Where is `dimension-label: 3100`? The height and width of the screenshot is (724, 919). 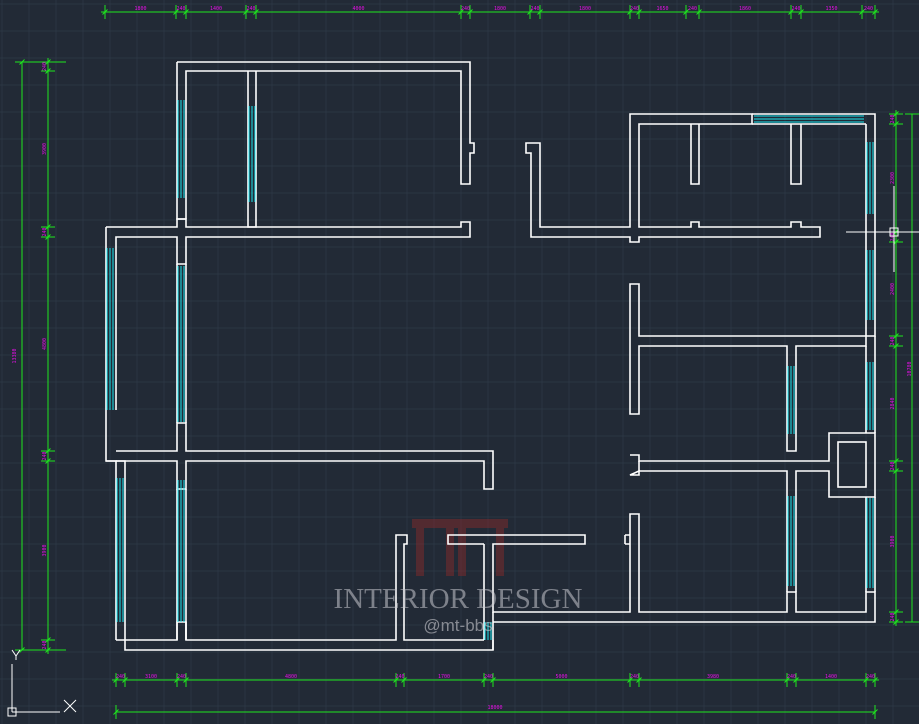
dimension-label: 3100 is located at coordinates (151, 677).